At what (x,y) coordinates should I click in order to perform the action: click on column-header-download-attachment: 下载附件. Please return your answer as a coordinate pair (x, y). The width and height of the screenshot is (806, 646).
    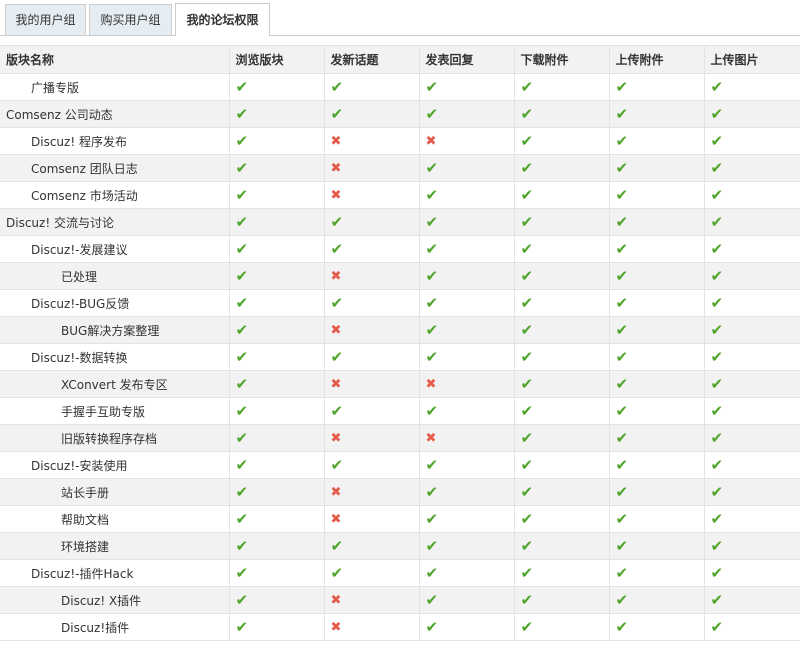
    Looking at the image, I should click on (561, 59).